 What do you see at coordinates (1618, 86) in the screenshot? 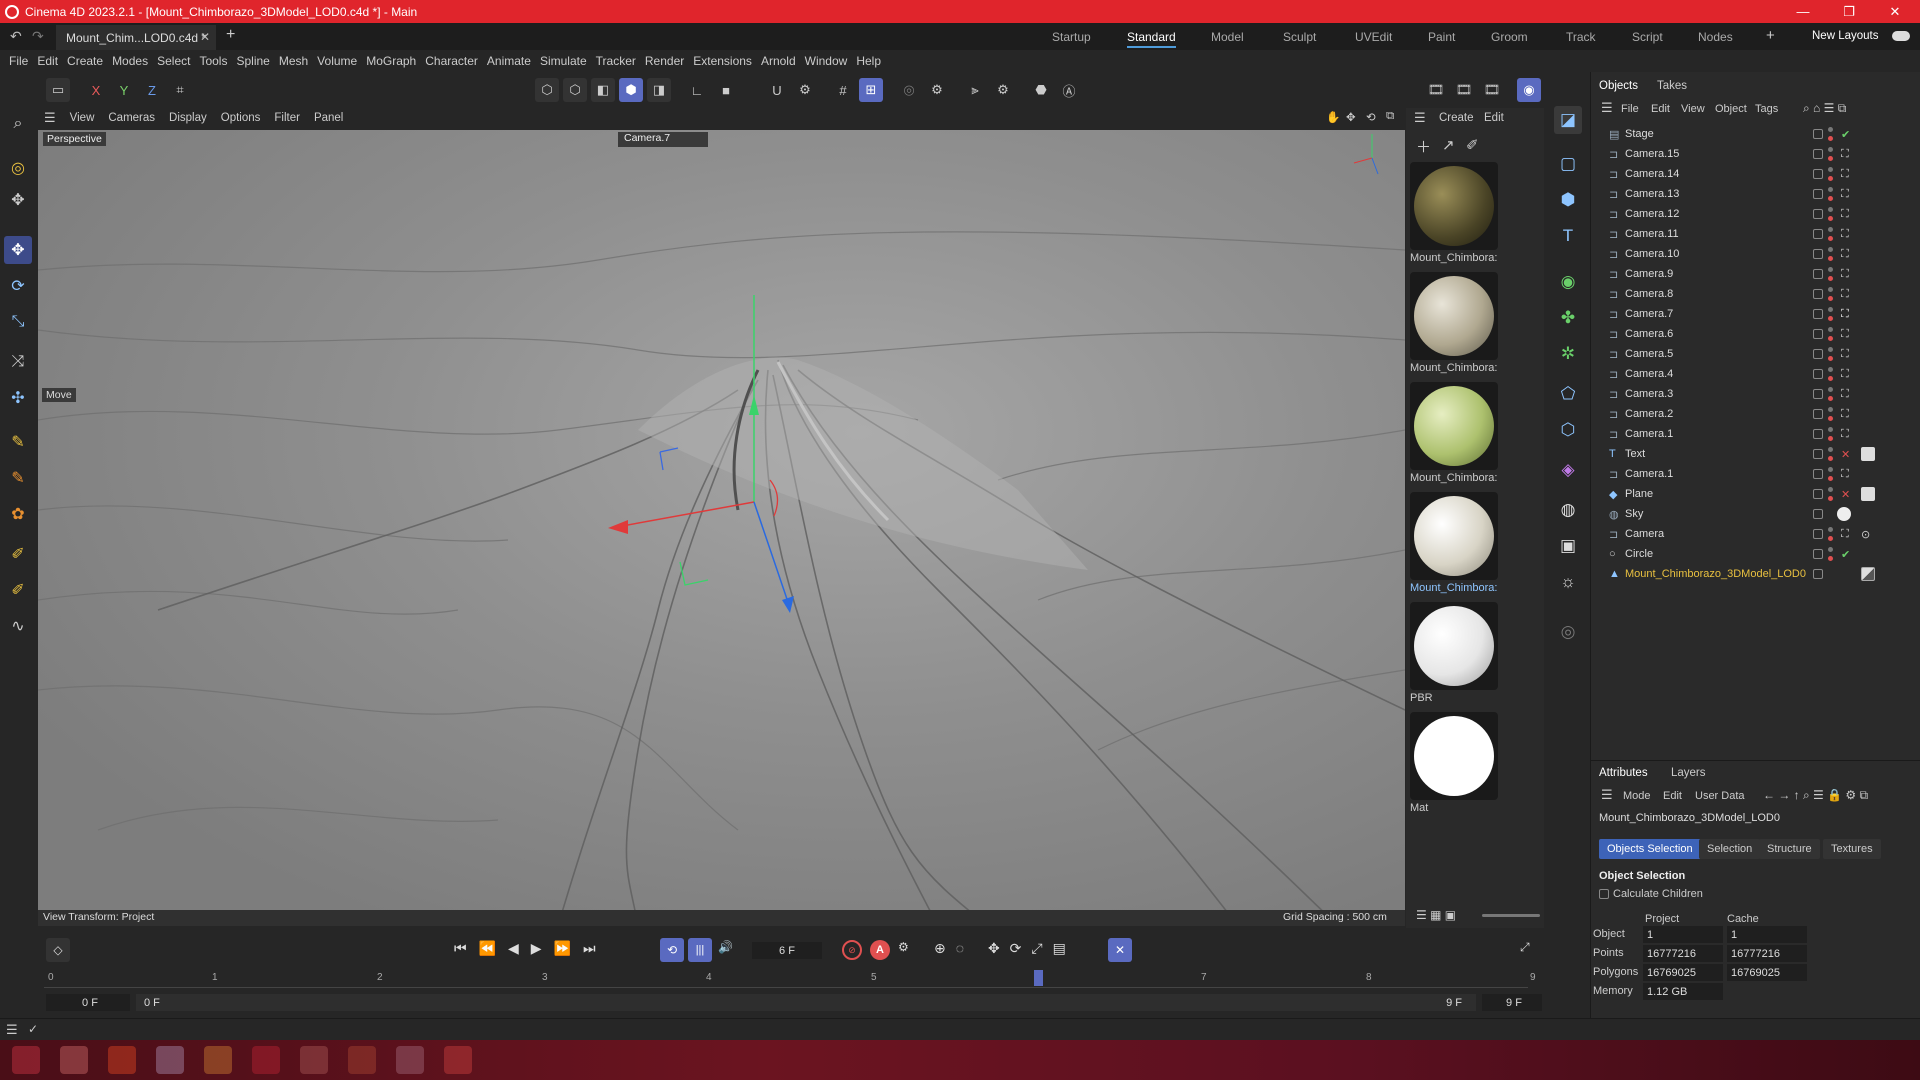
I see `tab-objects: Objects` at bounding box center [1618, 86].